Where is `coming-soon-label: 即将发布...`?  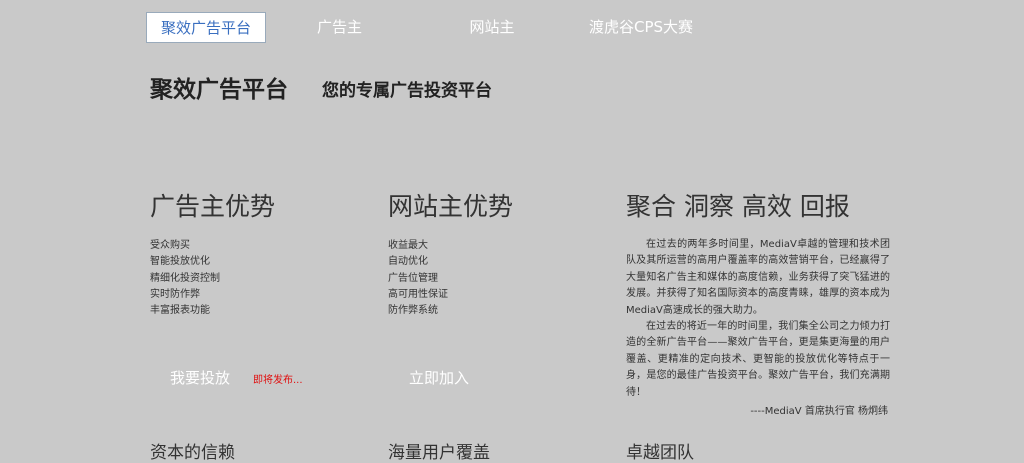
coming-soon-label: 即将发布... is located at coordinates (278, 380).